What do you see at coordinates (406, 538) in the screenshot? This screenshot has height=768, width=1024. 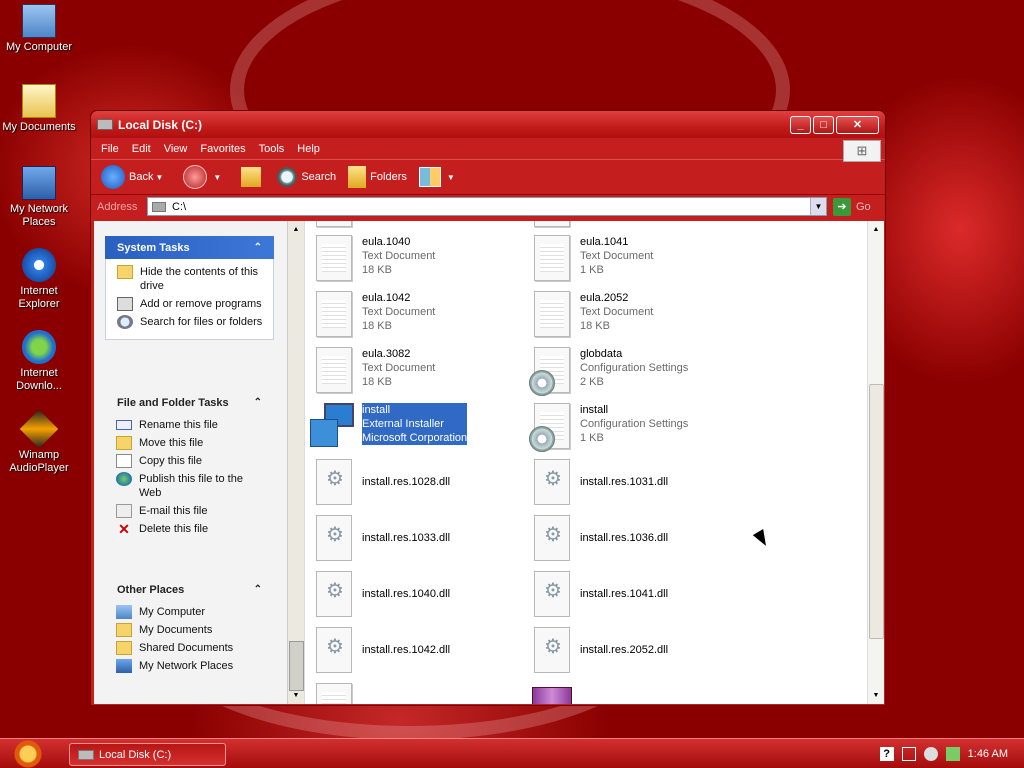 I see `file-name: install.res.1033.dll` at bounding box center [406, 538].